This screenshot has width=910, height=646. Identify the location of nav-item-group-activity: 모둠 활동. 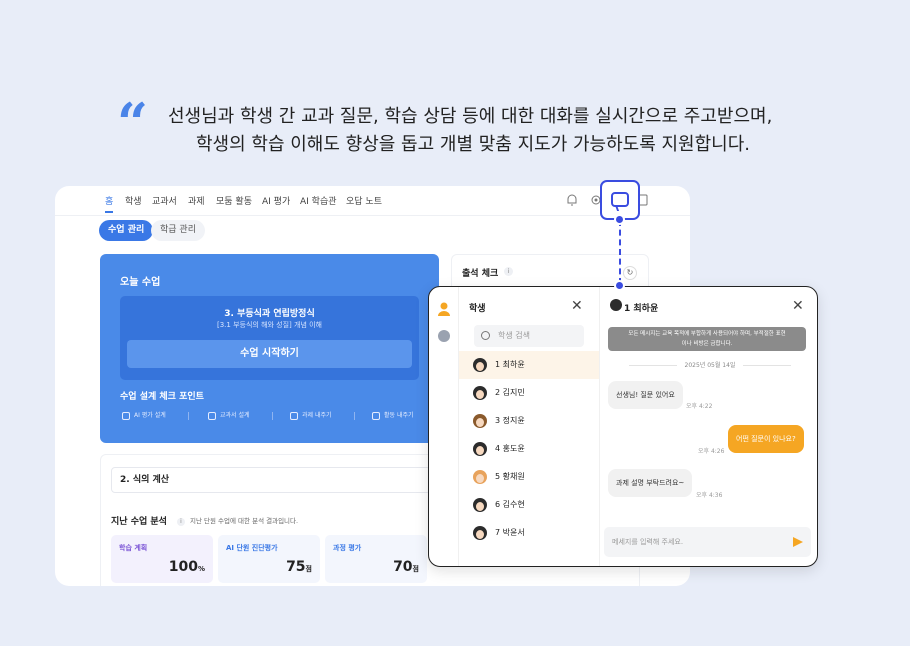
(234, 200).